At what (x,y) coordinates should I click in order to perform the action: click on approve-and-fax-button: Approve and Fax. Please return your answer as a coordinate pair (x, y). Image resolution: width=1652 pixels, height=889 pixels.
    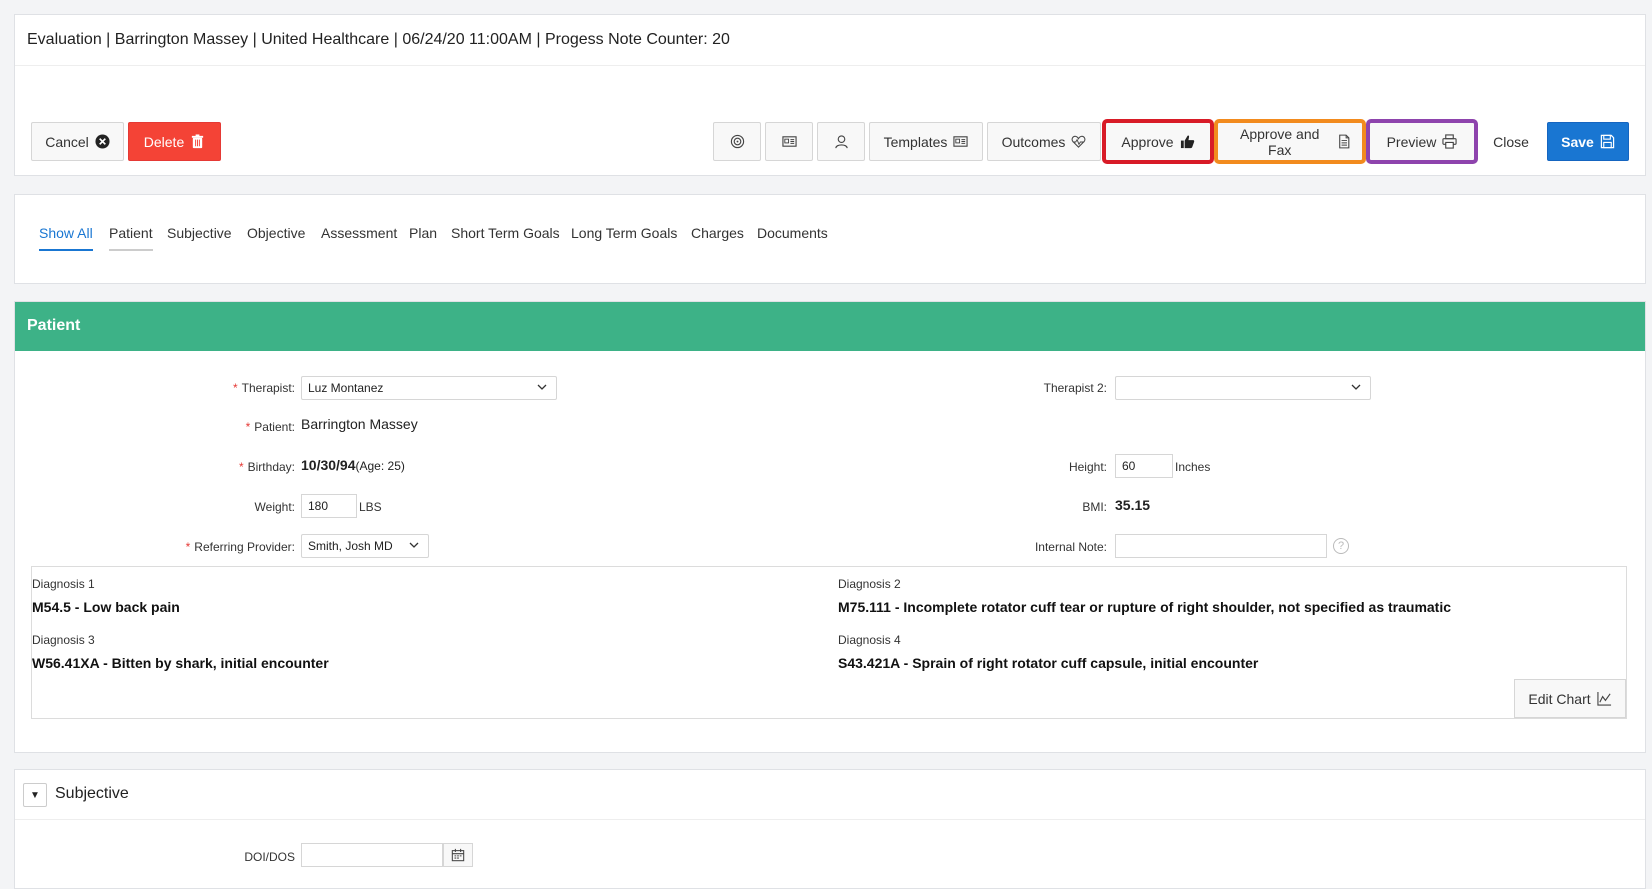
    Looking at the image, I should click on (1290, 141).